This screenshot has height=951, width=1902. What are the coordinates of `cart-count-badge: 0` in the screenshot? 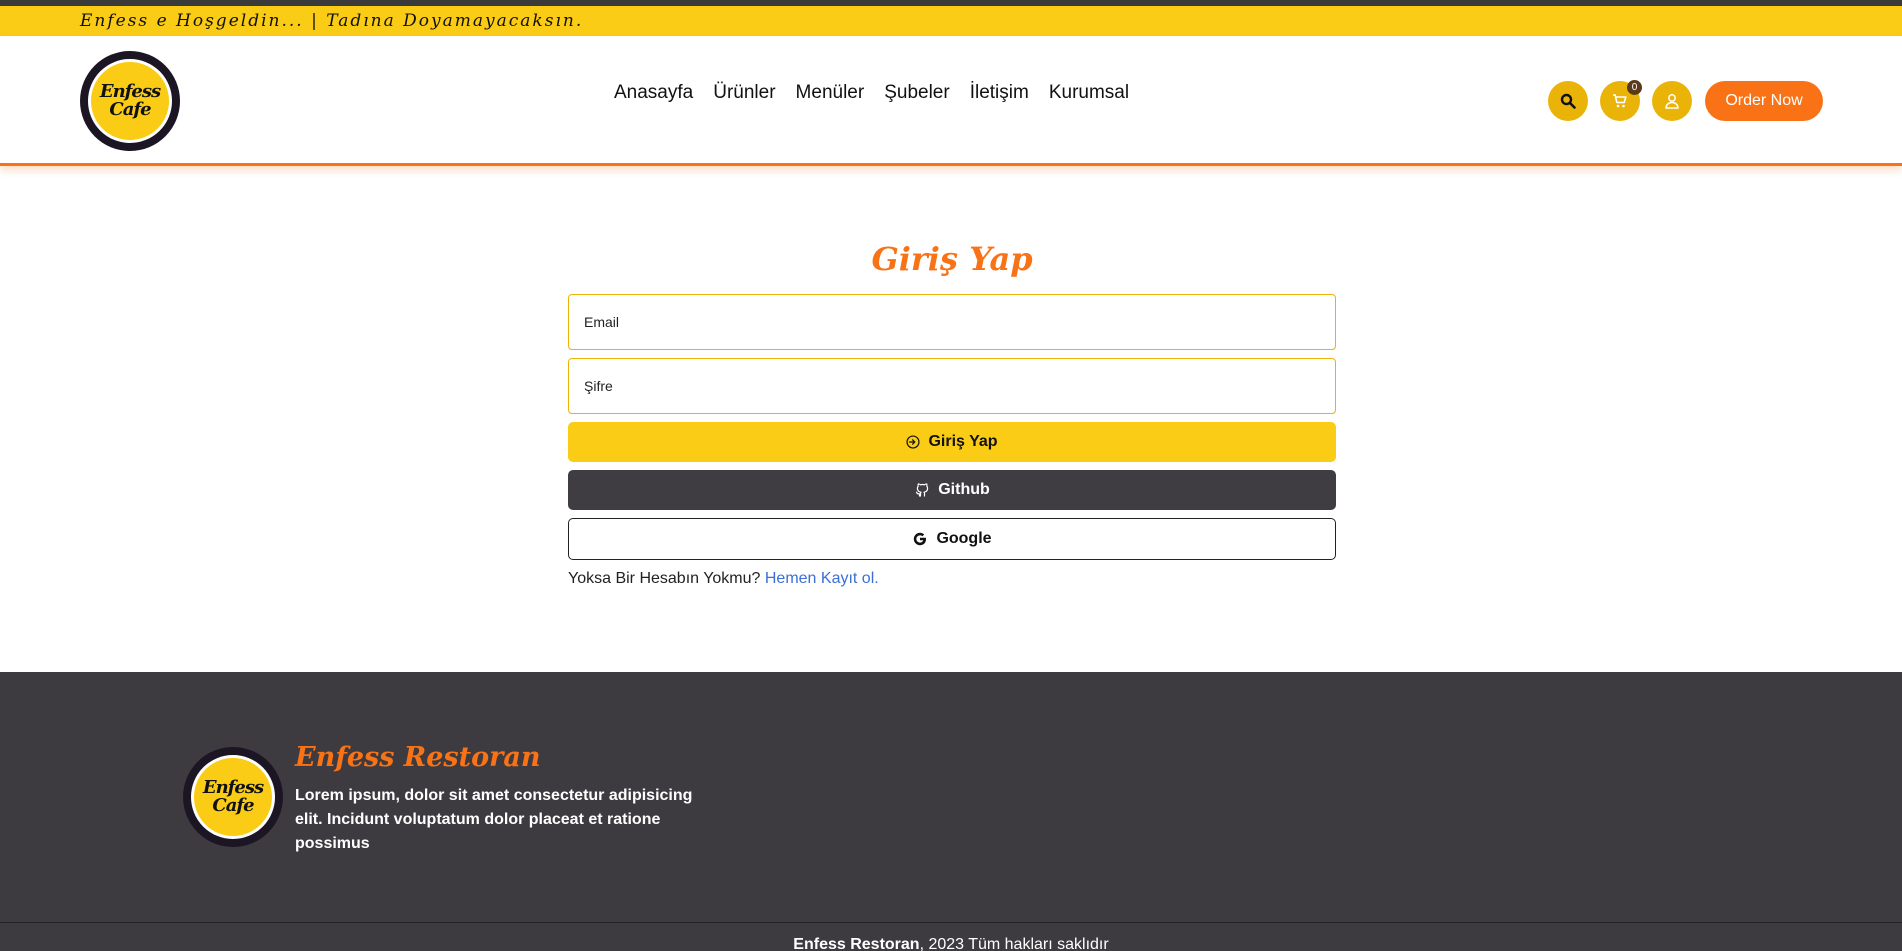 It's located at (1634, 87).